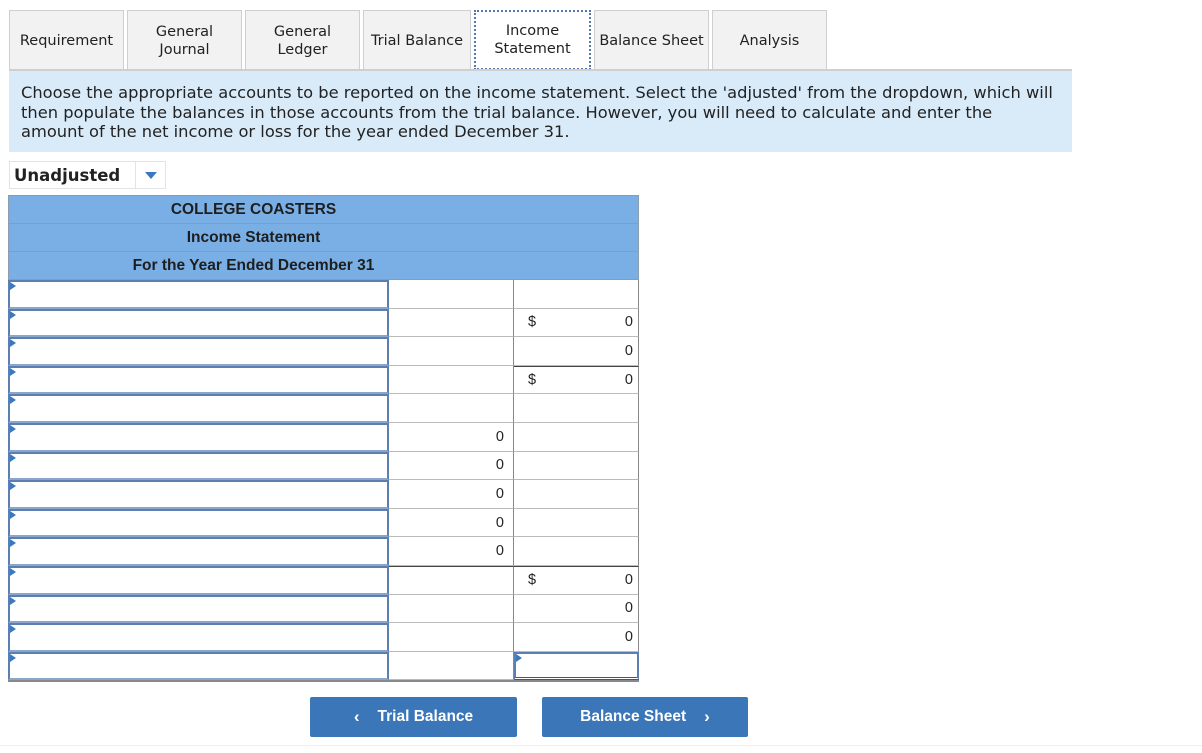  I want to click on tab-general-ledger: General Ledger, so click(302, 40).